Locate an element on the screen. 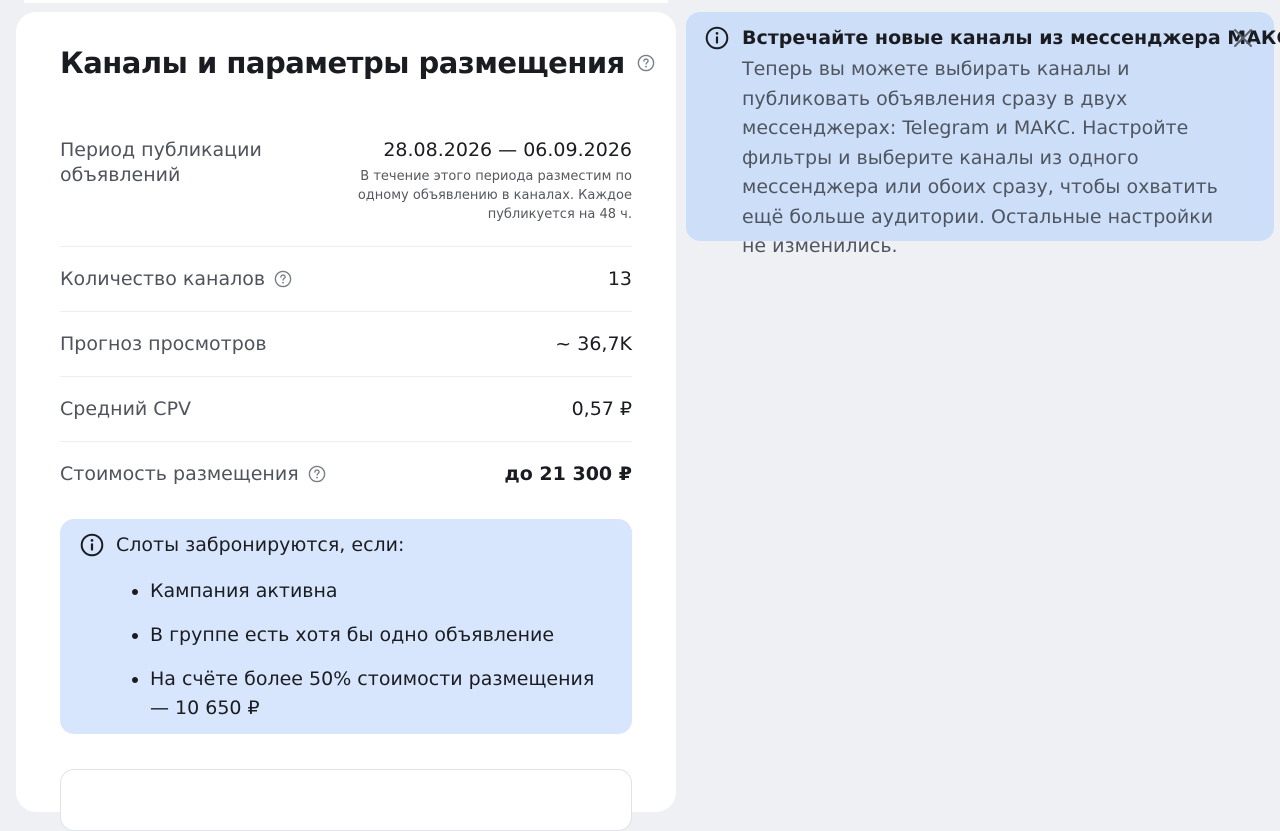 This screenshot has width=1280, height=831. channels-row: Количество каналов 13 is located at coordinates (346, 279).